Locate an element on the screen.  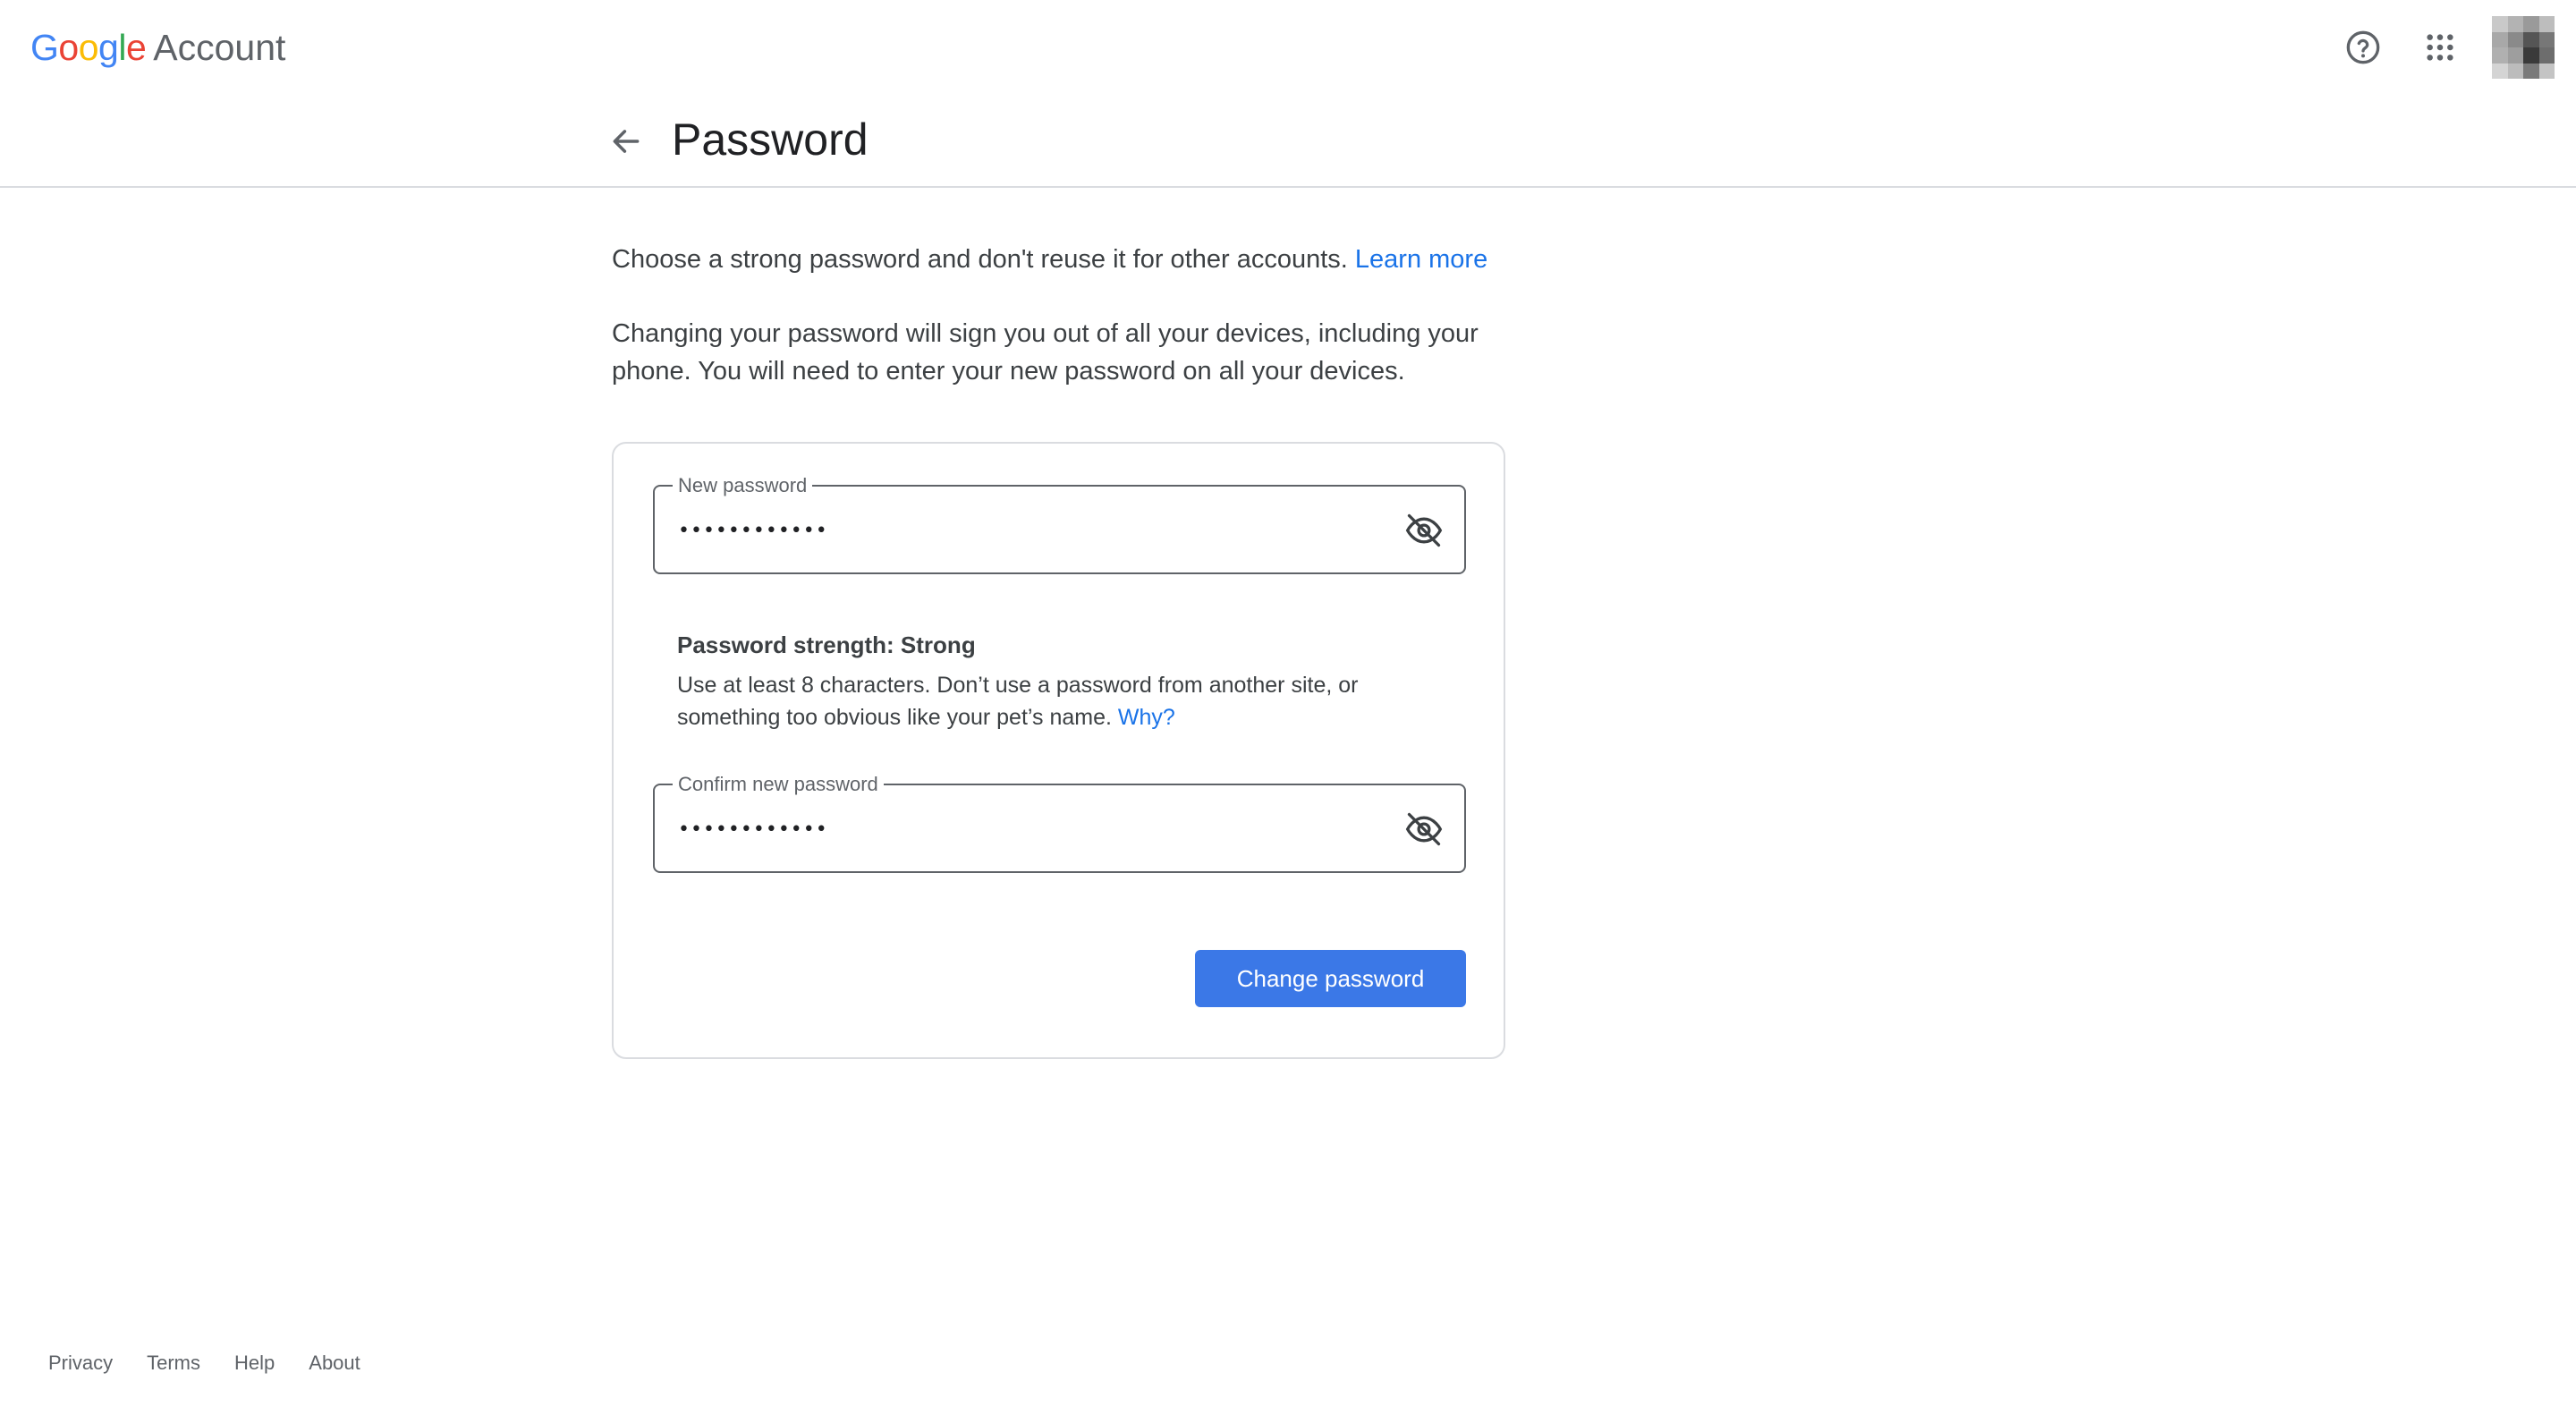
footer-terms-link: Terms is located at coordinates (173, 1363).